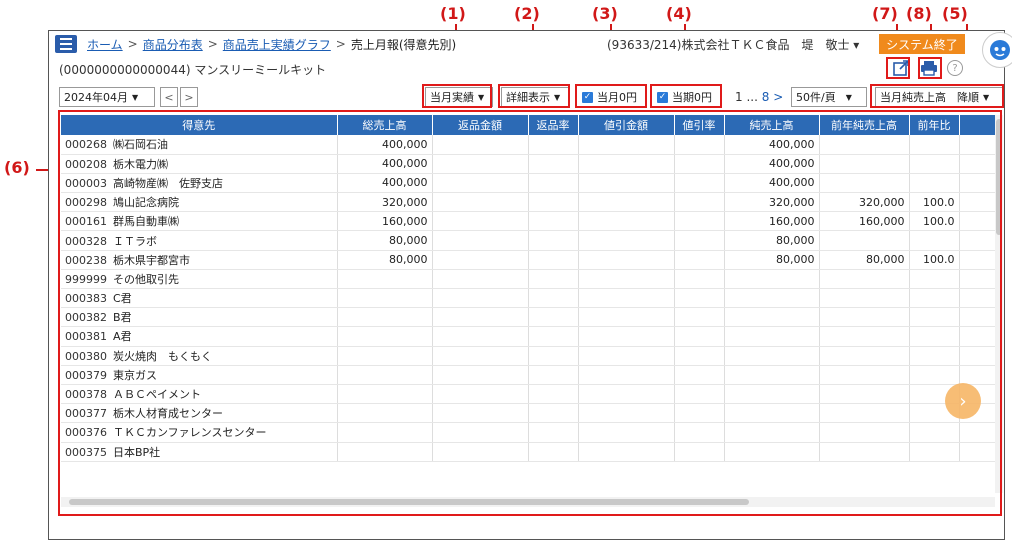  Describe the element at coordinates (173, 44) in the screenshot. I see `breadcrumb-product-distribution: 商品分布表` at that location.